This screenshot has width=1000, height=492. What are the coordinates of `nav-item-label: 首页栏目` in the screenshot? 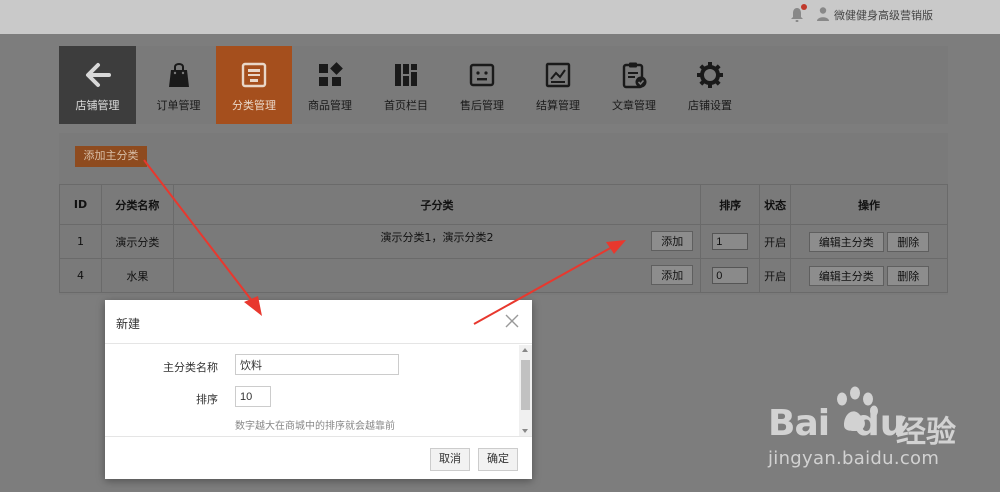 It's located at (406, 105).